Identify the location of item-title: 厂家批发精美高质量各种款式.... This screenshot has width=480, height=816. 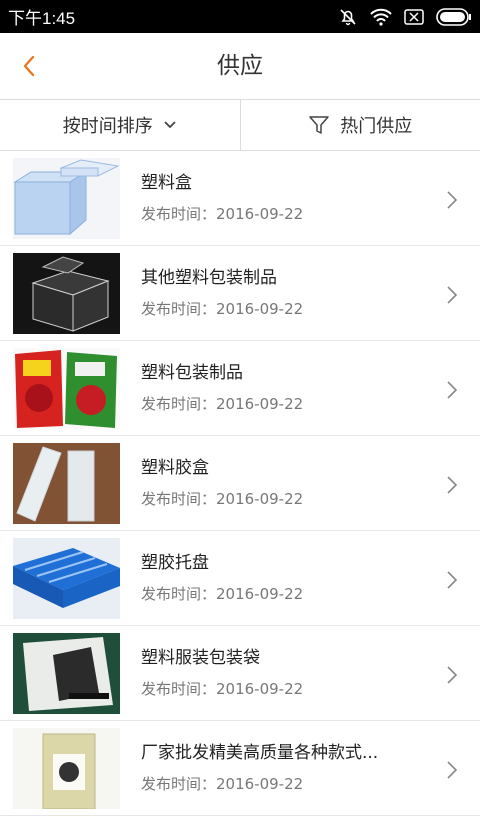
(259, 750).